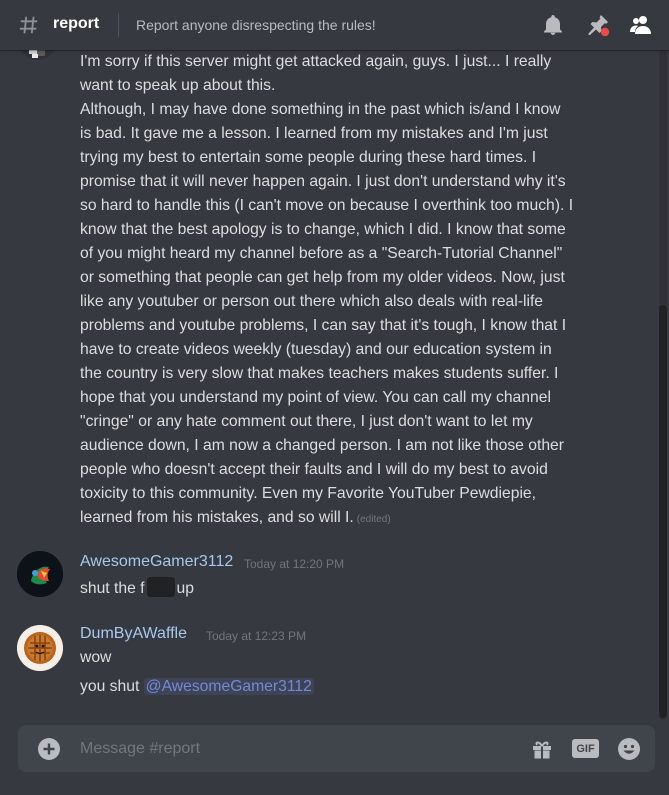 The width and height of the screenshot is (669, 795). What do you see at coordinates (178, 85) in the screenshot?
I see `message-line: want to speak up about this.` at bounding box center [178, 85].